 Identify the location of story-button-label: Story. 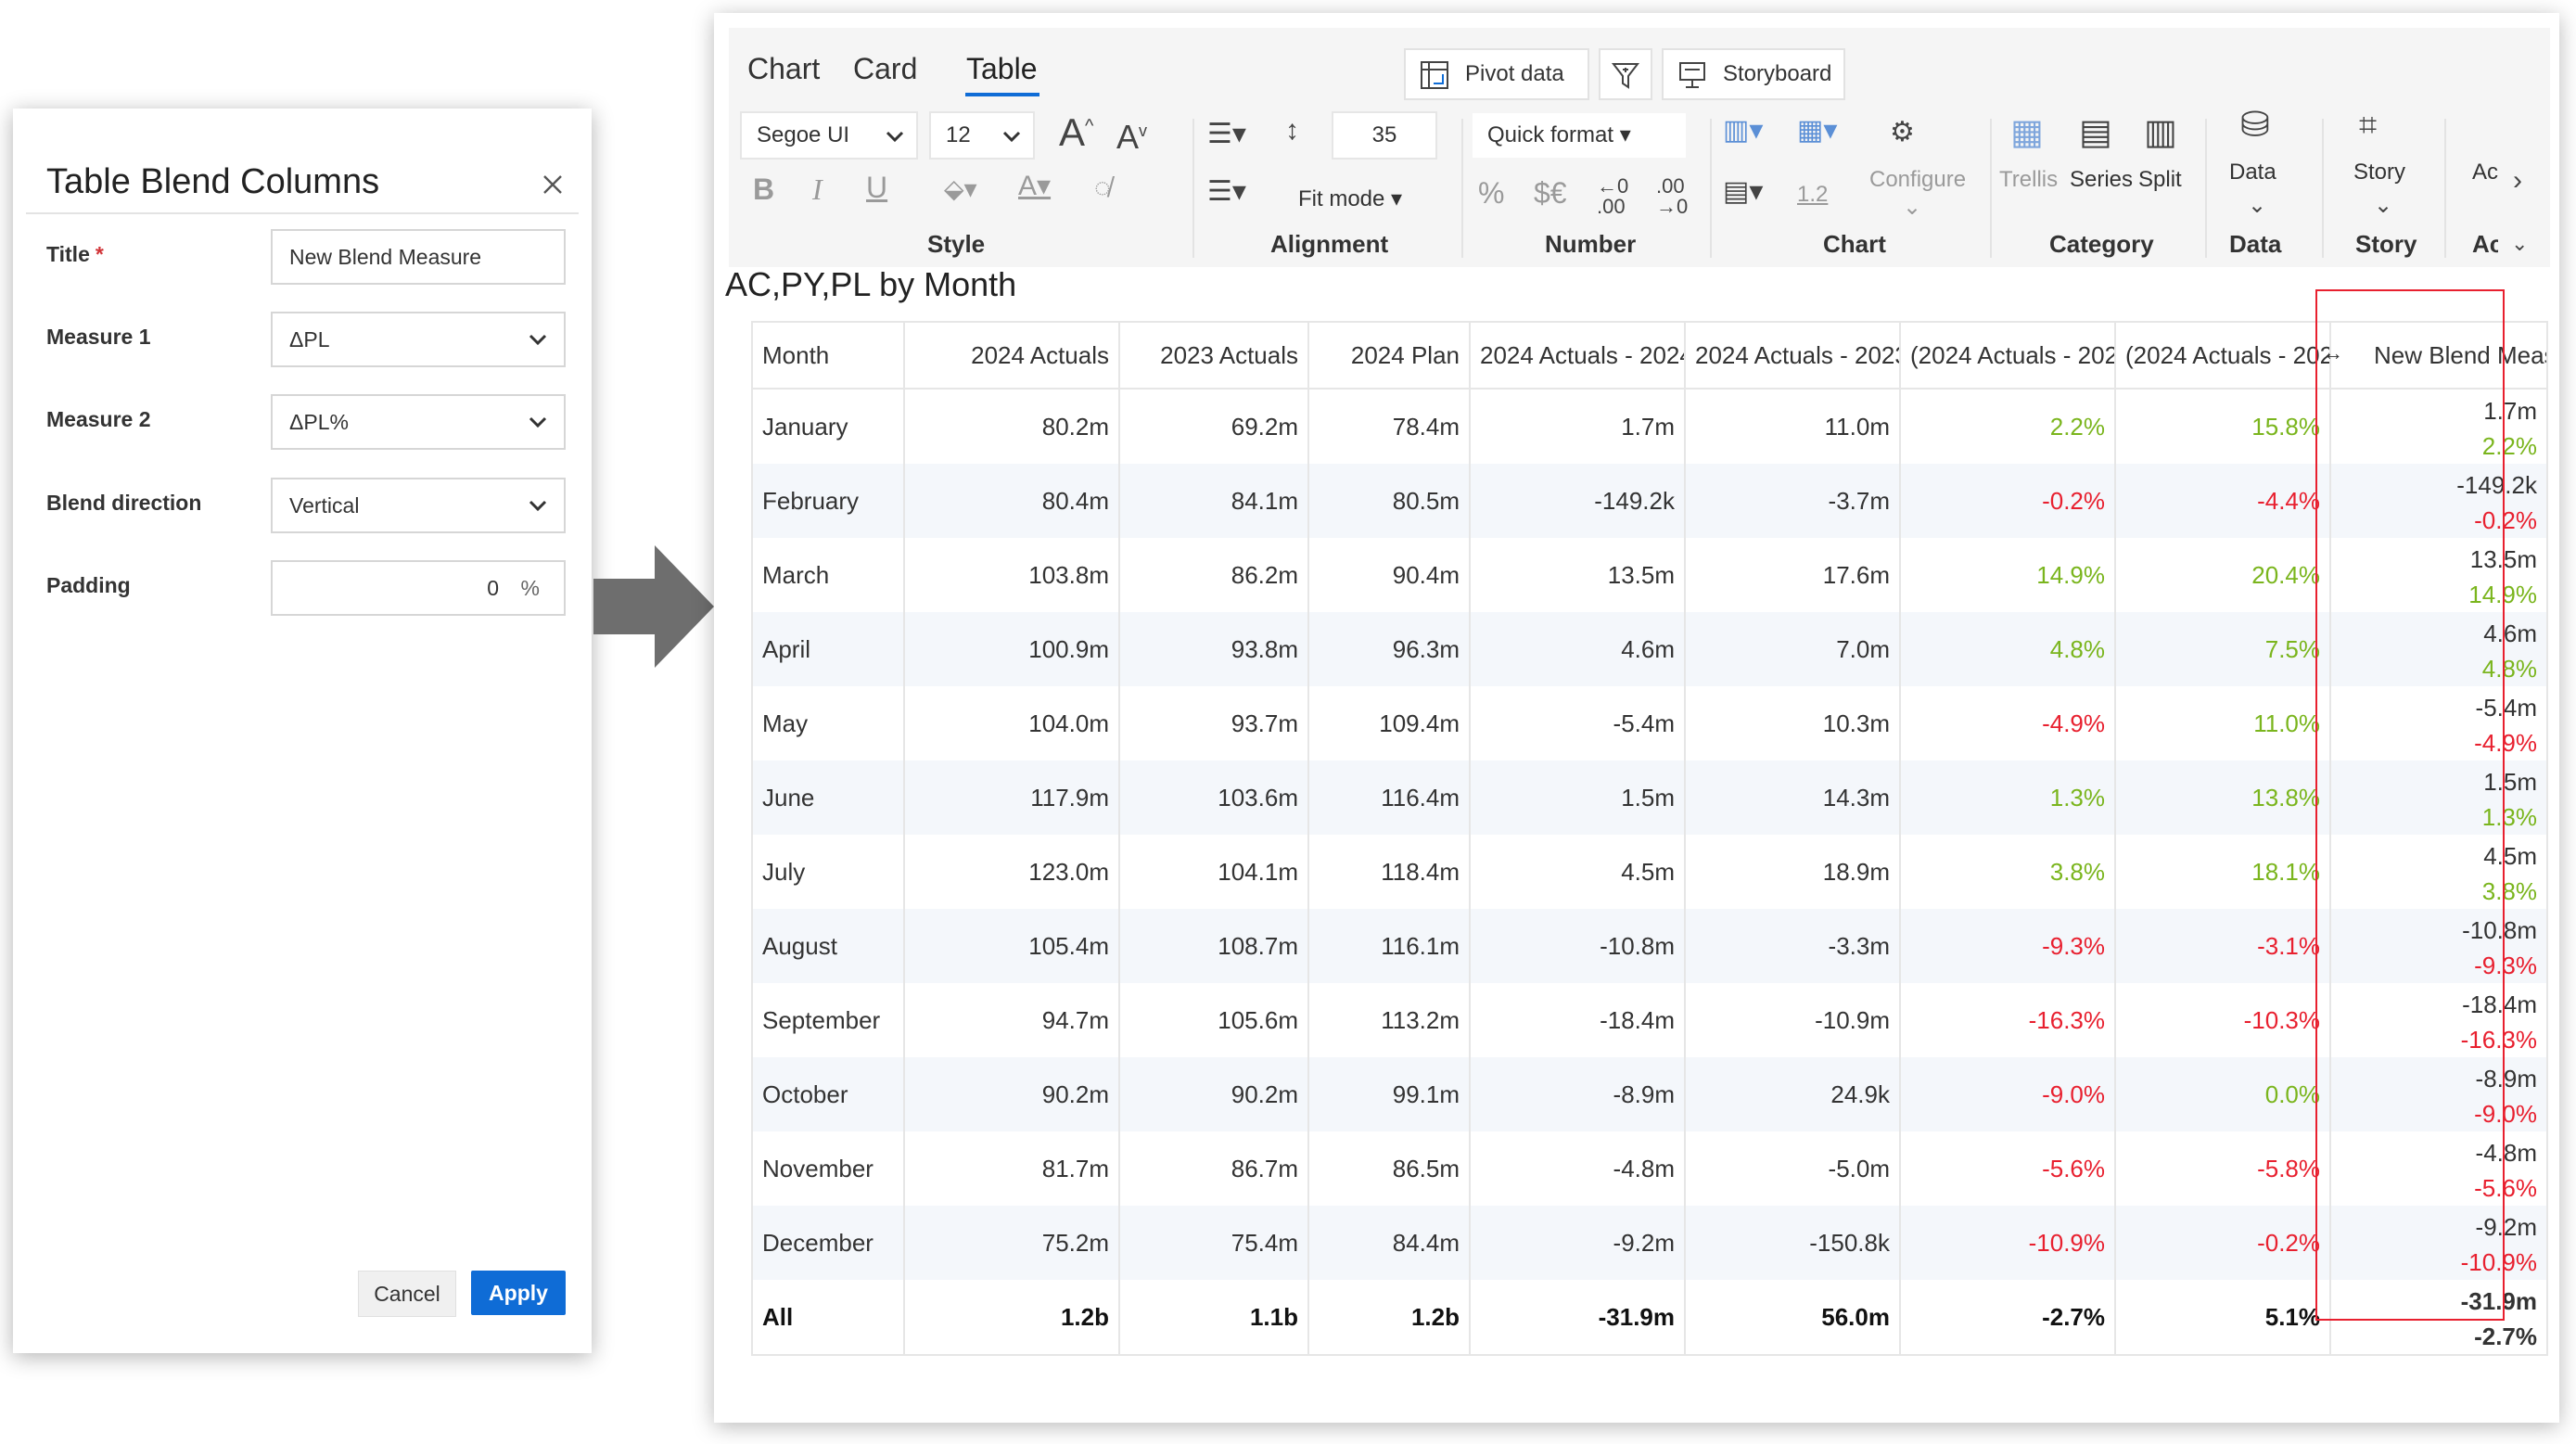
(2379, 172).